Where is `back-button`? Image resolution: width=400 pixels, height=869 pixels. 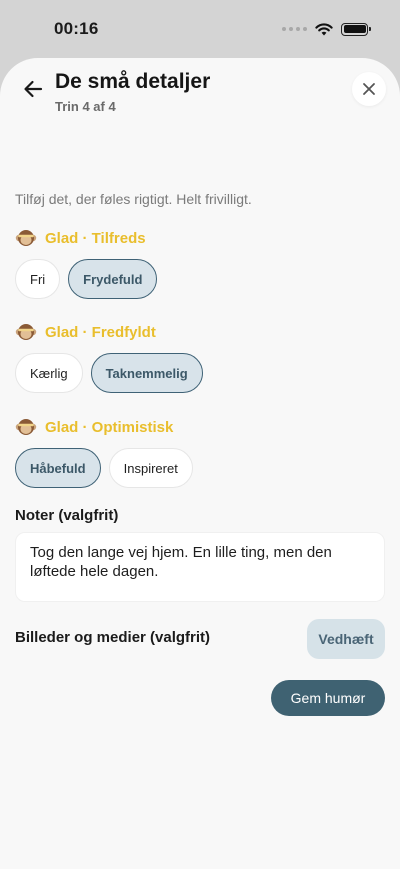
back-button is located at coordinates (33, 89).